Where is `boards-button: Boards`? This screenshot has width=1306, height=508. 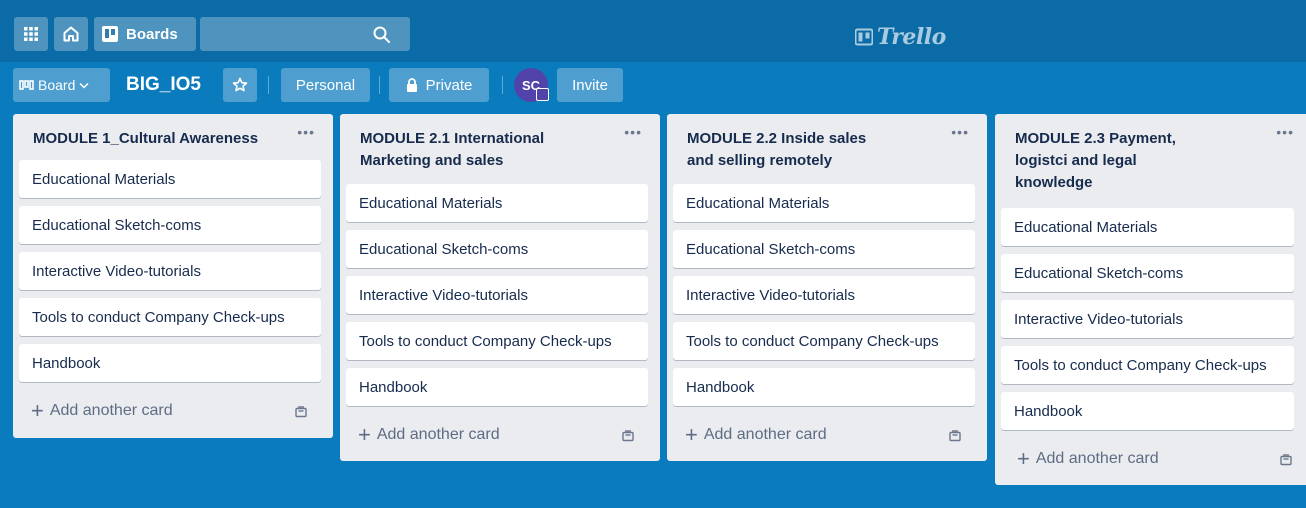 boards-button: Boards is located at coordinates (145, 34).